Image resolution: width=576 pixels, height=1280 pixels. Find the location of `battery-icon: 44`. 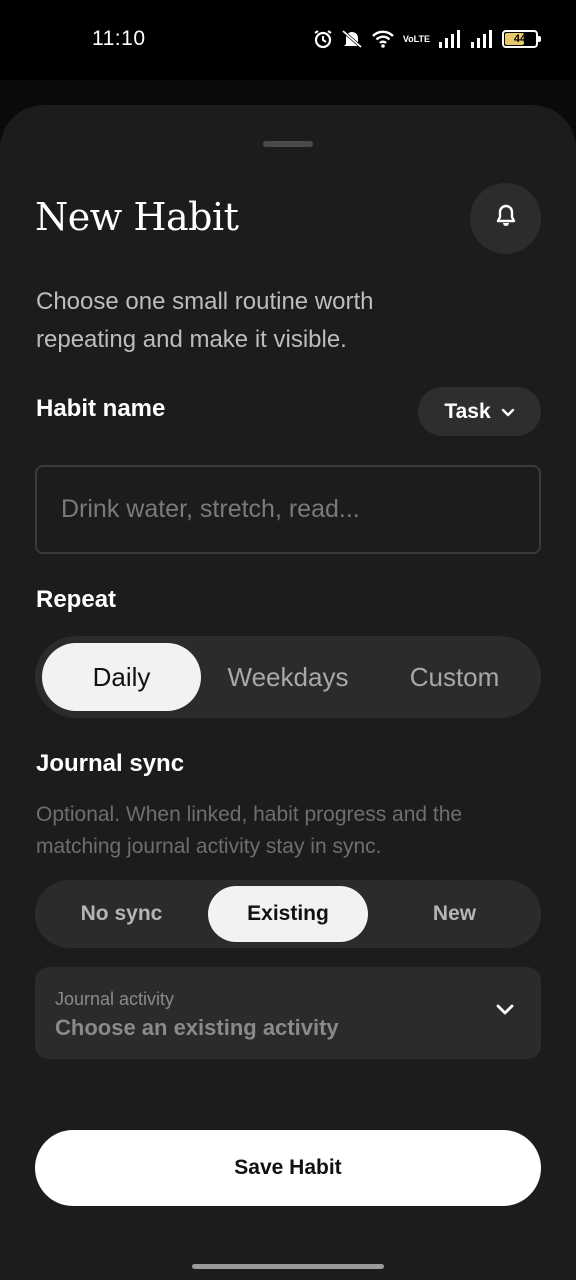

battery-icon: 44 is located at coordinates (521, 39).